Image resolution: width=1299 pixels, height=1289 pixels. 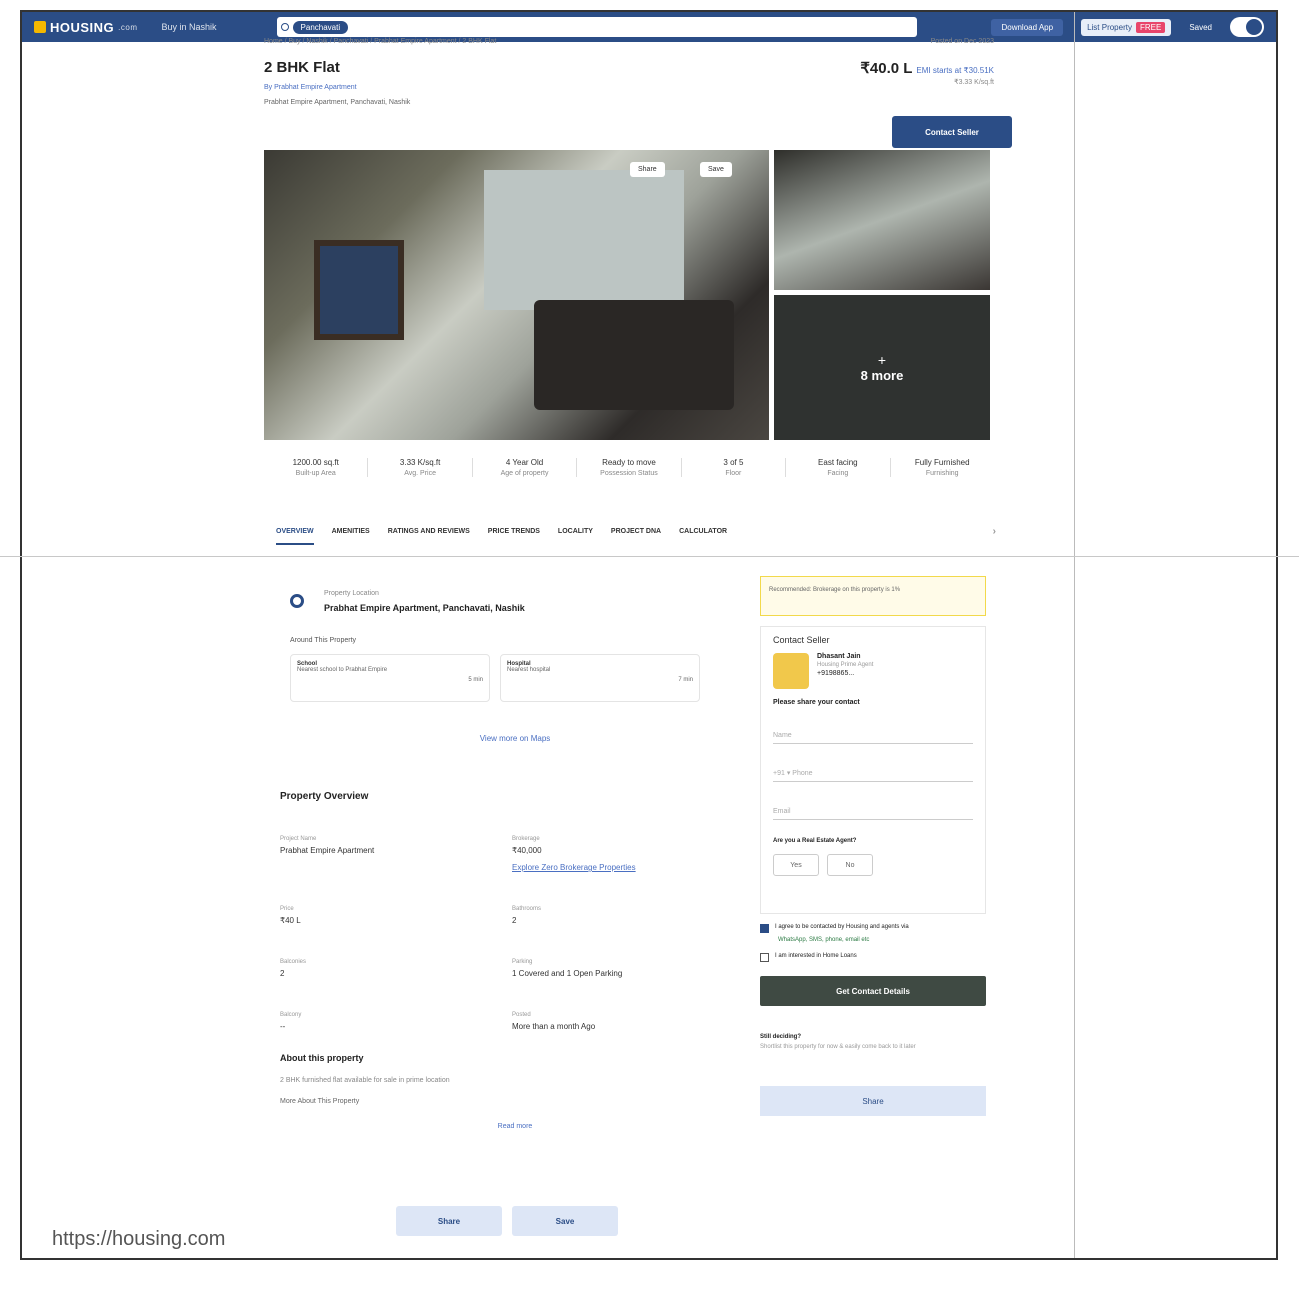 I want to click on bottom-share-button: Share, so click(x=449, y=1221).